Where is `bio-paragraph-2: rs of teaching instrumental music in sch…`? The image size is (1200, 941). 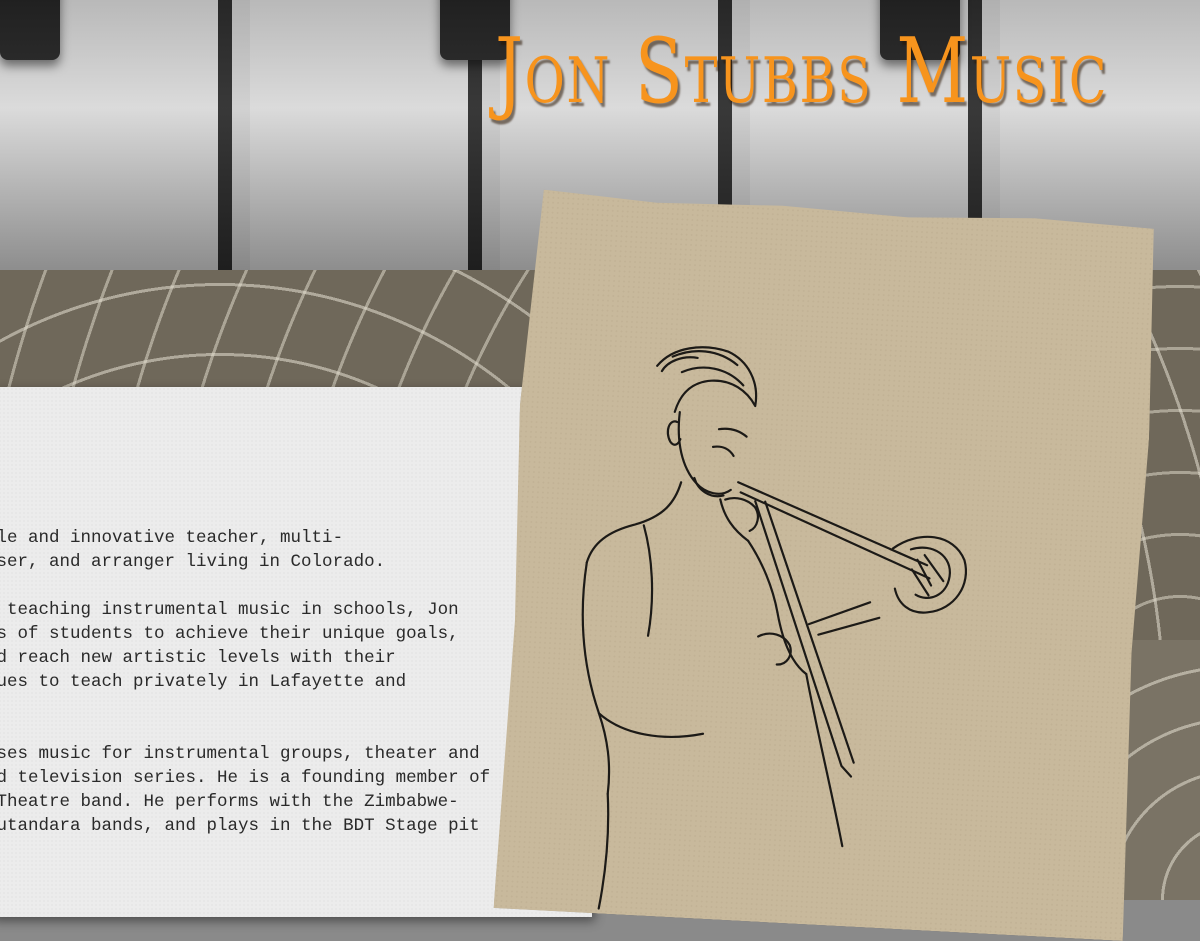
bio-paragraph-2: rs of teaching instrumental music in sch… is located at coordinates (229, 646).